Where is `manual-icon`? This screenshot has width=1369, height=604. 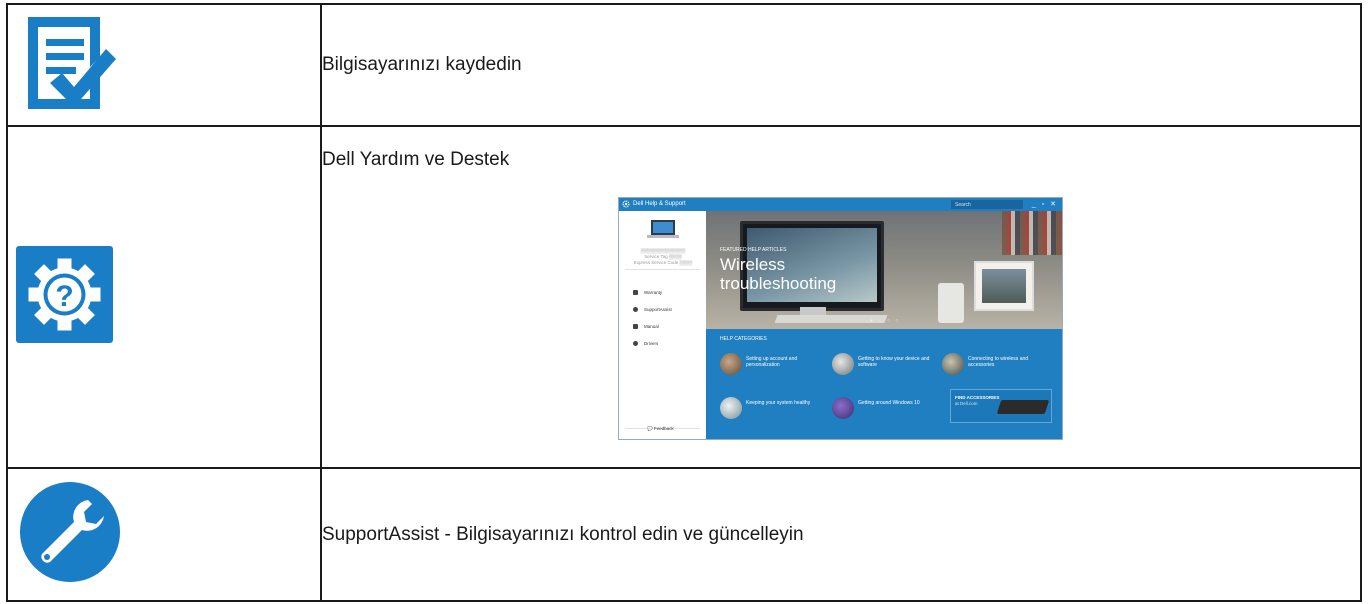
manual-icon is located at coordinates (635, 327).